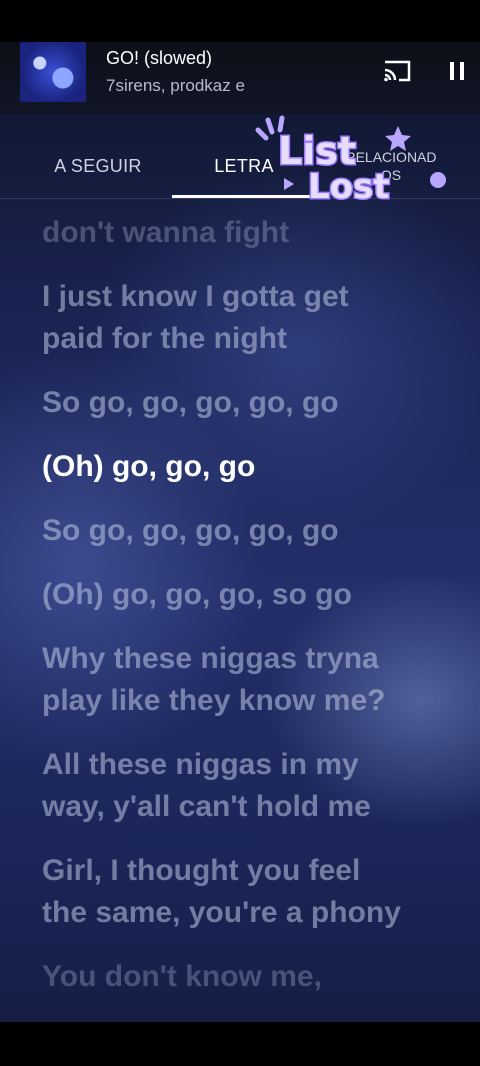 The height and width of the screenshot is (1066, 480). I want to click on lyric-line: Girl, I thought you feel, so click(252, 871).